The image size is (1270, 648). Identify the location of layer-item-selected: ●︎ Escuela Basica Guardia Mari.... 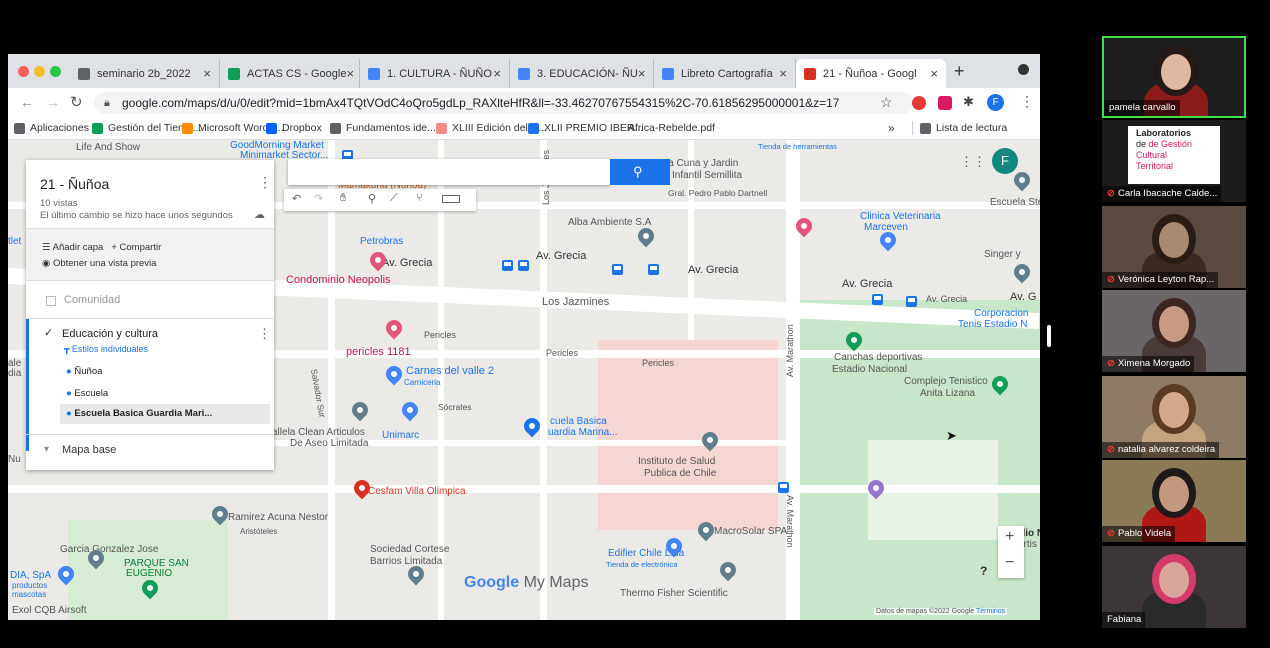
(139, 413).